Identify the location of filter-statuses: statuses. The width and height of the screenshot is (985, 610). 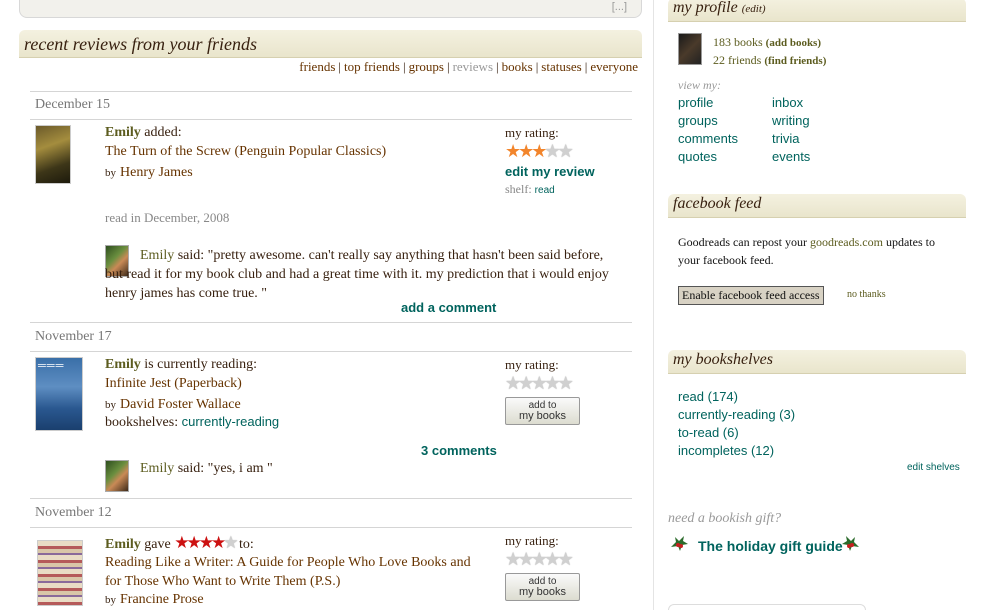
(561, 66).